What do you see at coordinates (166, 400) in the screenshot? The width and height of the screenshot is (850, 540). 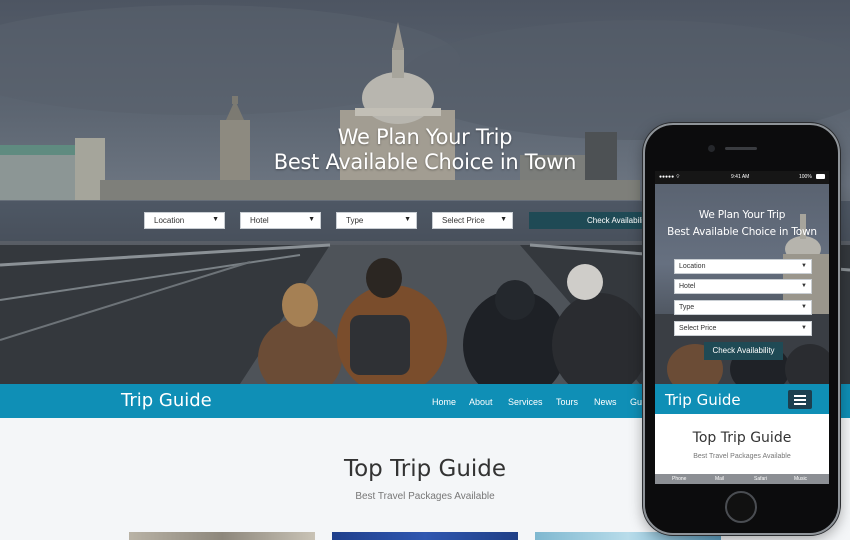 I see `brand-logo: Trip Guide` at bounding box center [166, 400].